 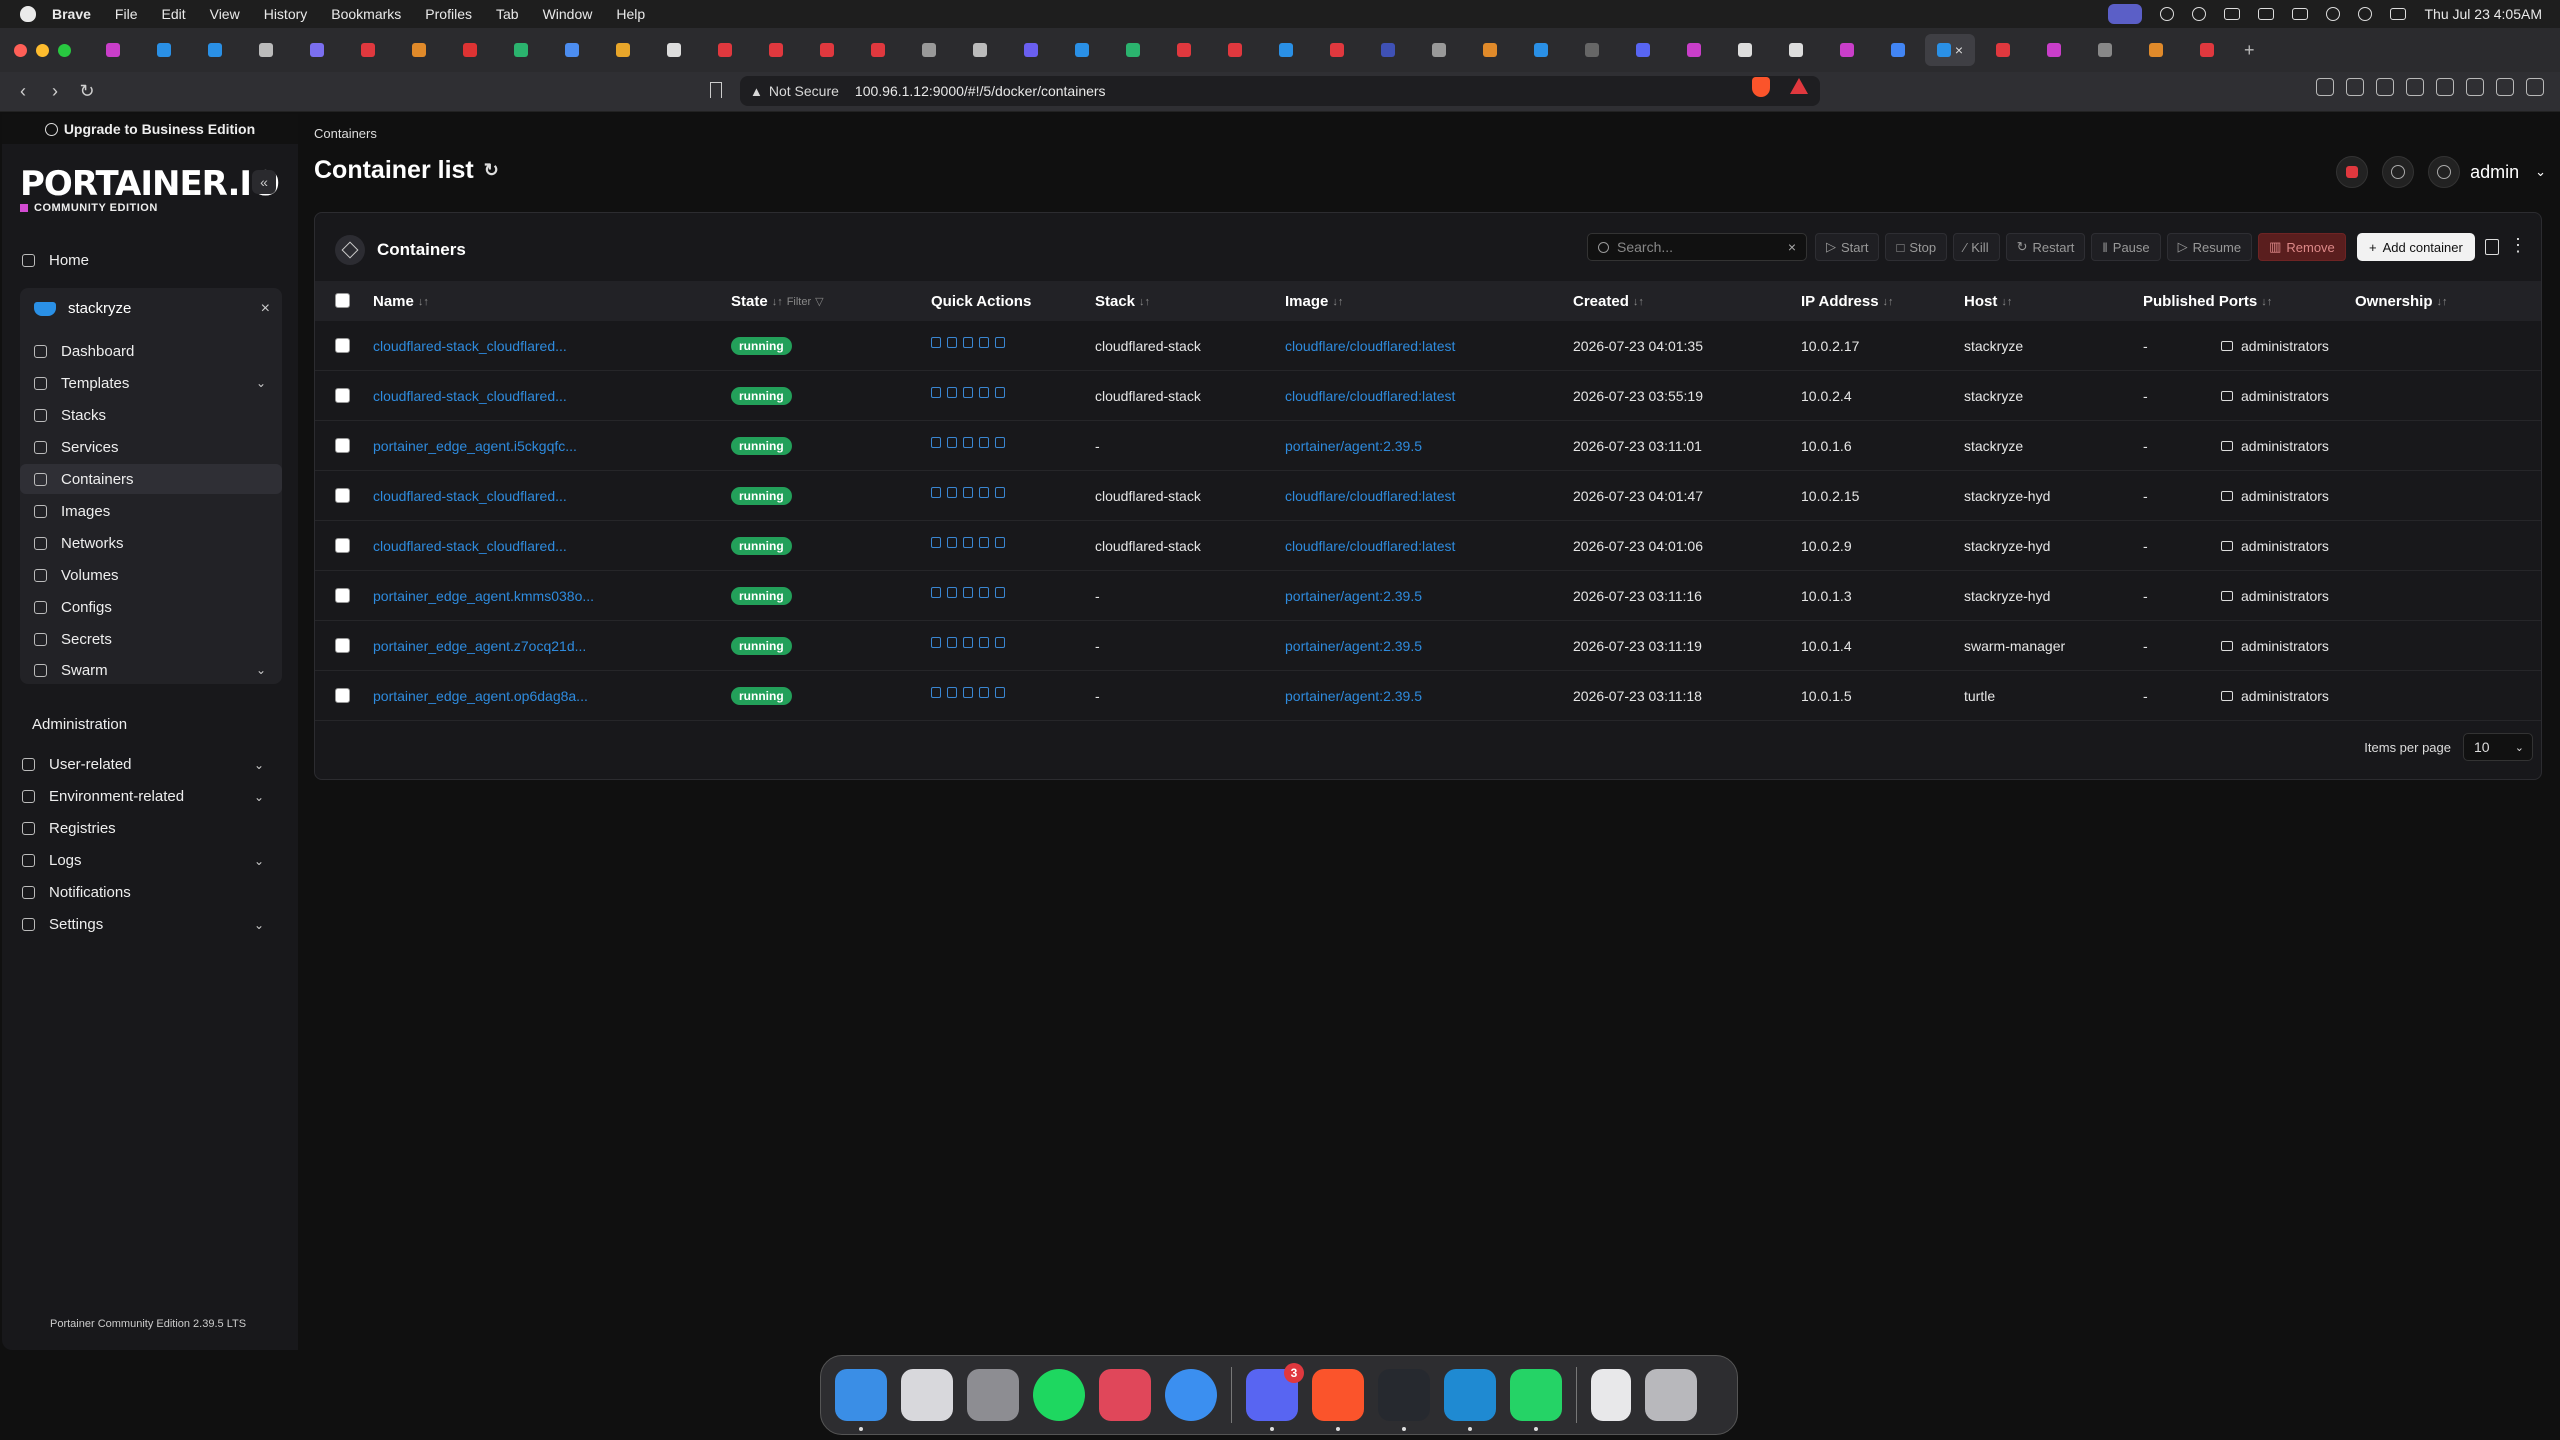 What do you see at coordinates (1916, 247) in the screenshot?
I see `stop-button: □ Stop` at bounding box center [1916, 247].